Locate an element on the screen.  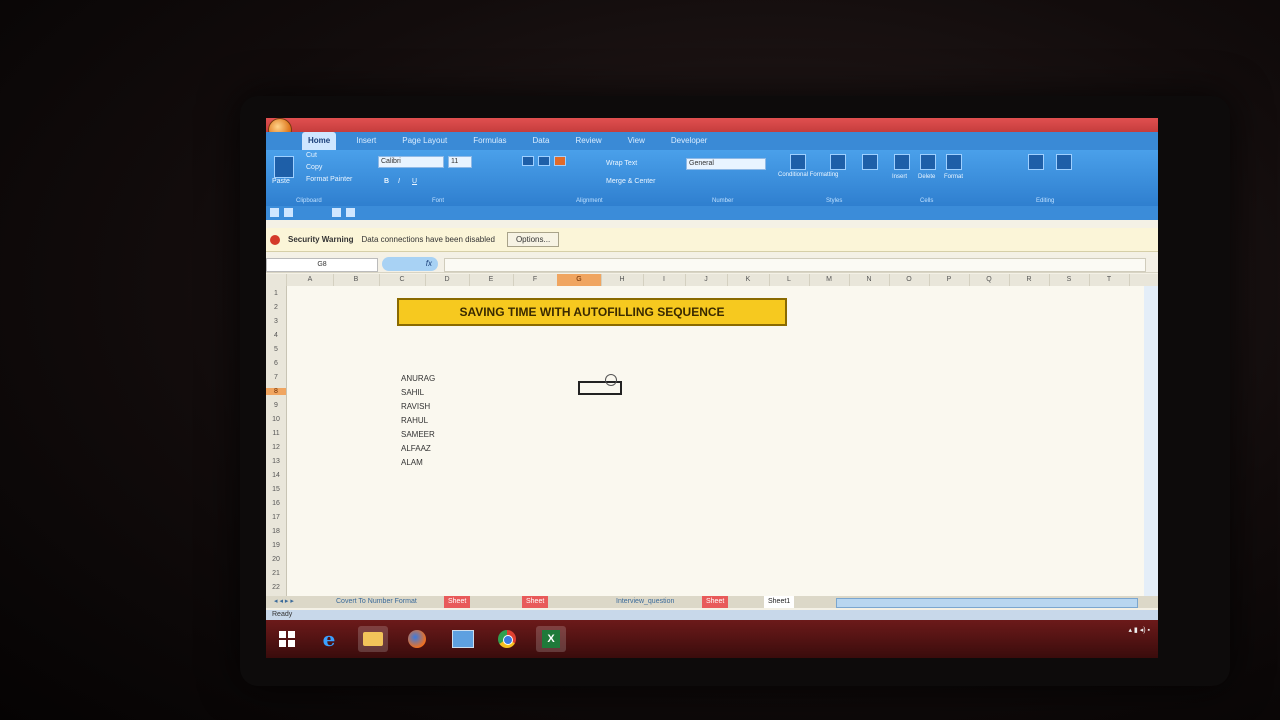
column-header: S is located at coordinates (1069, 280).